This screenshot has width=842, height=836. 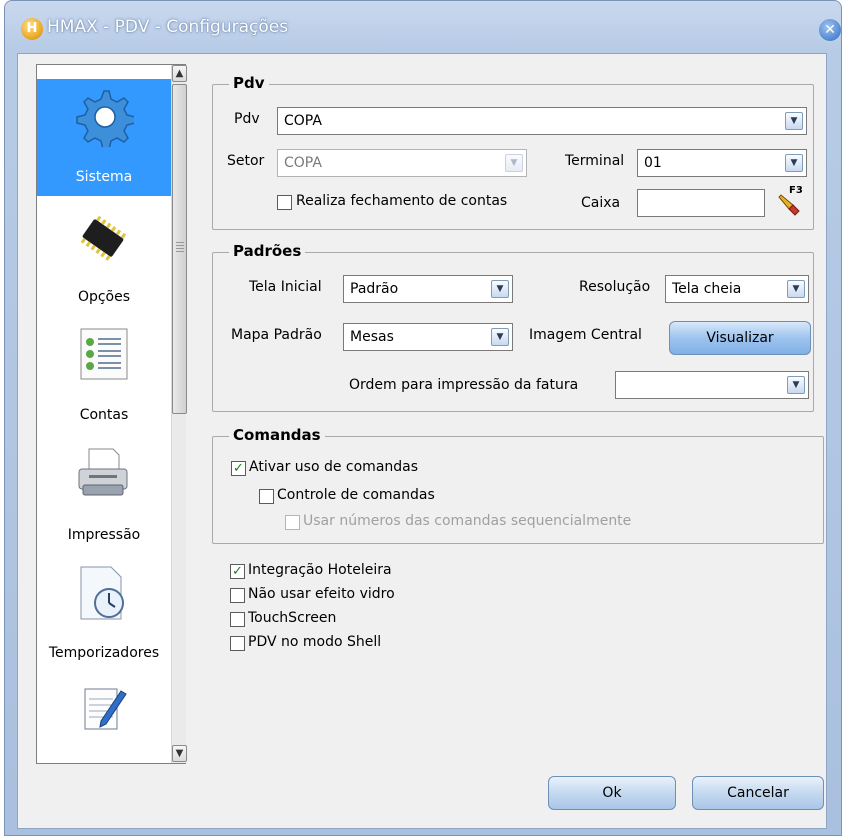 What do you see at coordinates (356, 495) in the screenshot?
I see `controle-comandas-label: Controle de comandas` at bounding box center [356, 495].